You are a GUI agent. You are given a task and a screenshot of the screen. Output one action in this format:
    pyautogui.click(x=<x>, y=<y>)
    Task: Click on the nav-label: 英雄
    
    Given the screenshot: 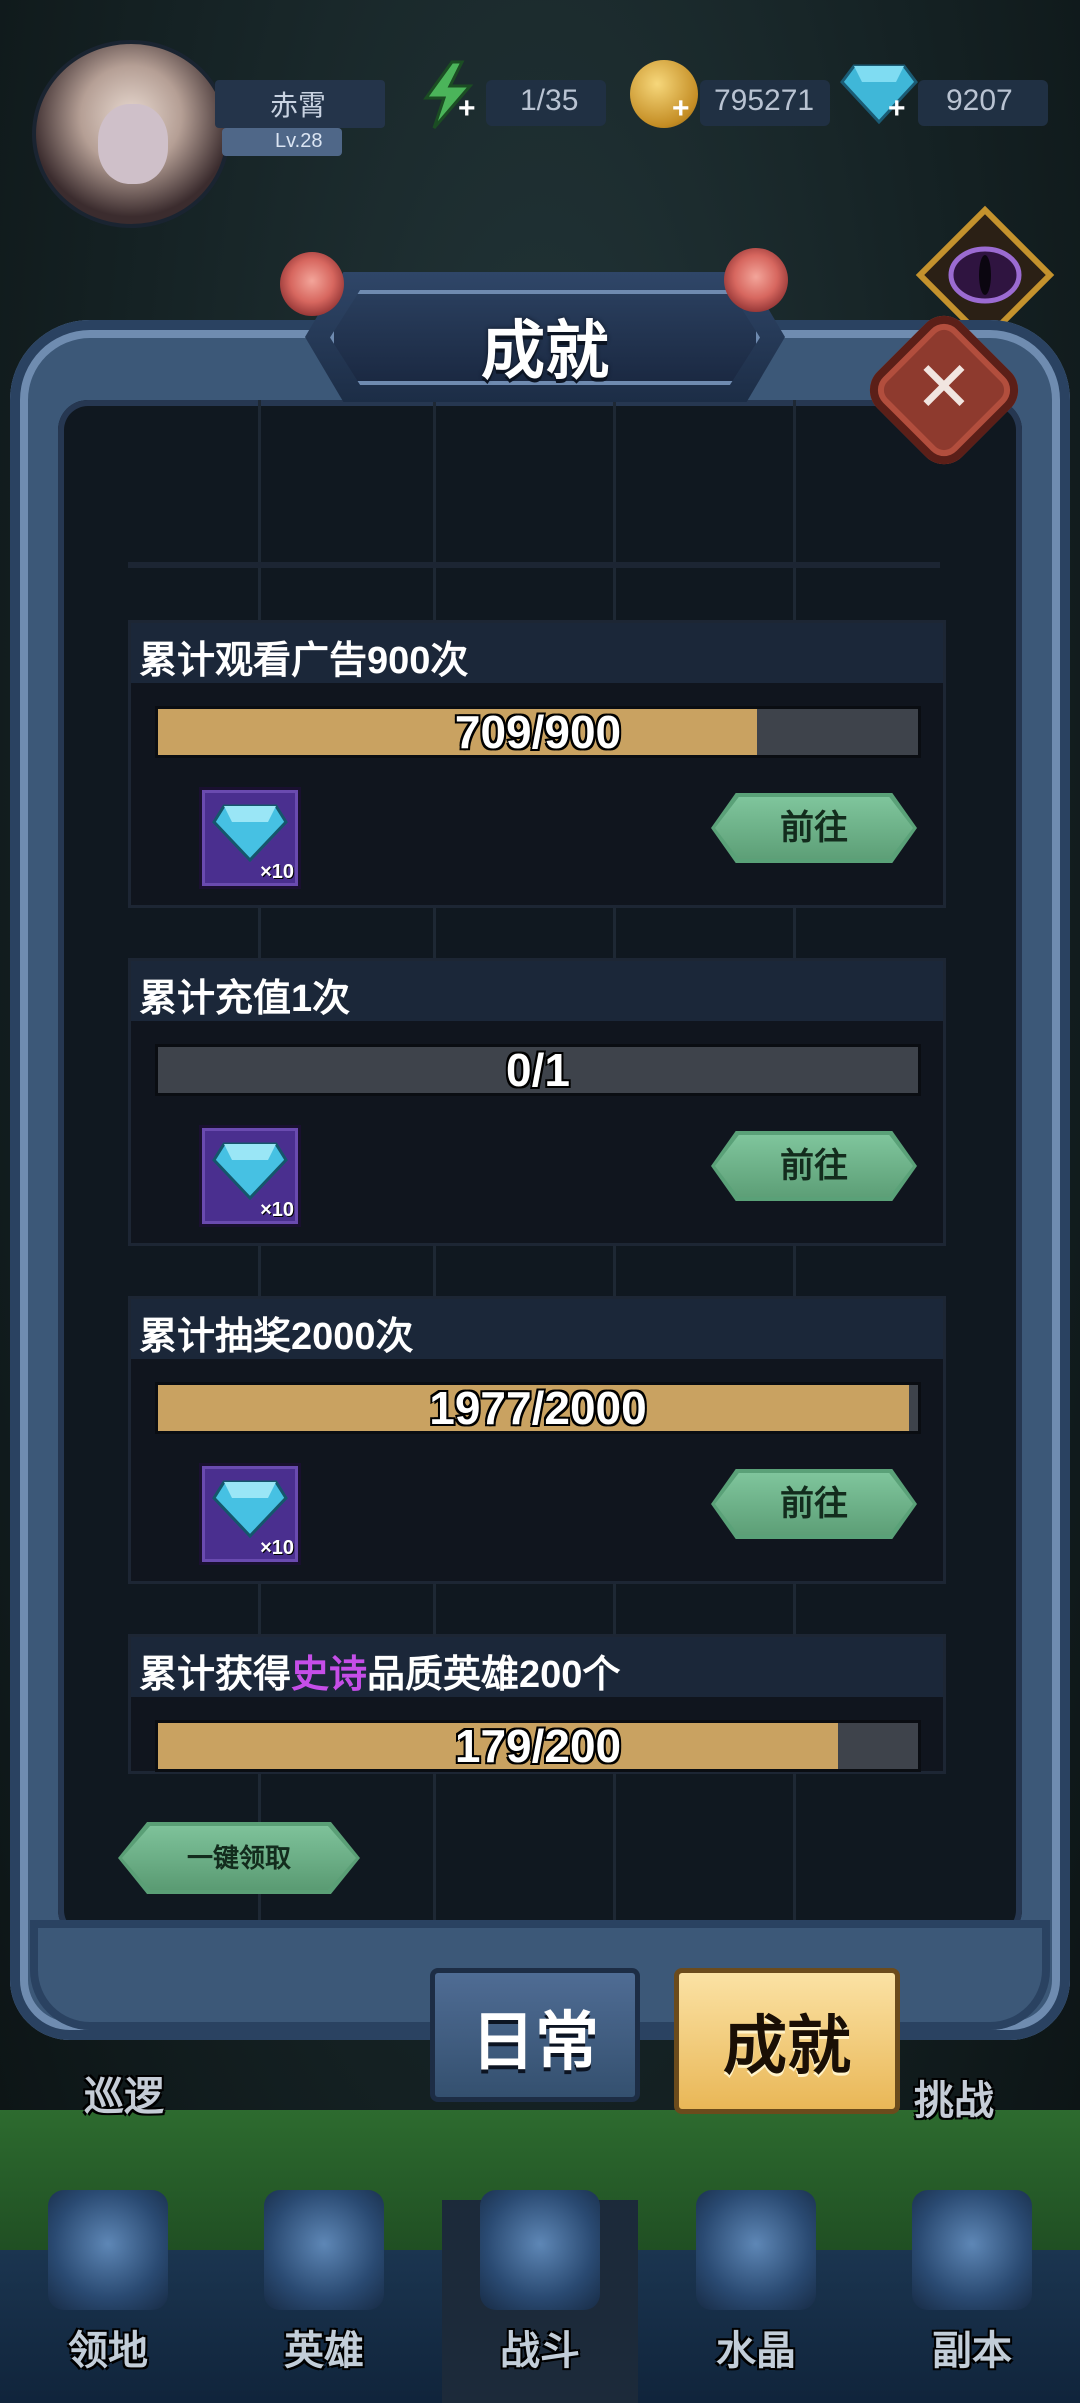 What is the action you would take?
    pyautogui.click(x=324, y=2351)
    